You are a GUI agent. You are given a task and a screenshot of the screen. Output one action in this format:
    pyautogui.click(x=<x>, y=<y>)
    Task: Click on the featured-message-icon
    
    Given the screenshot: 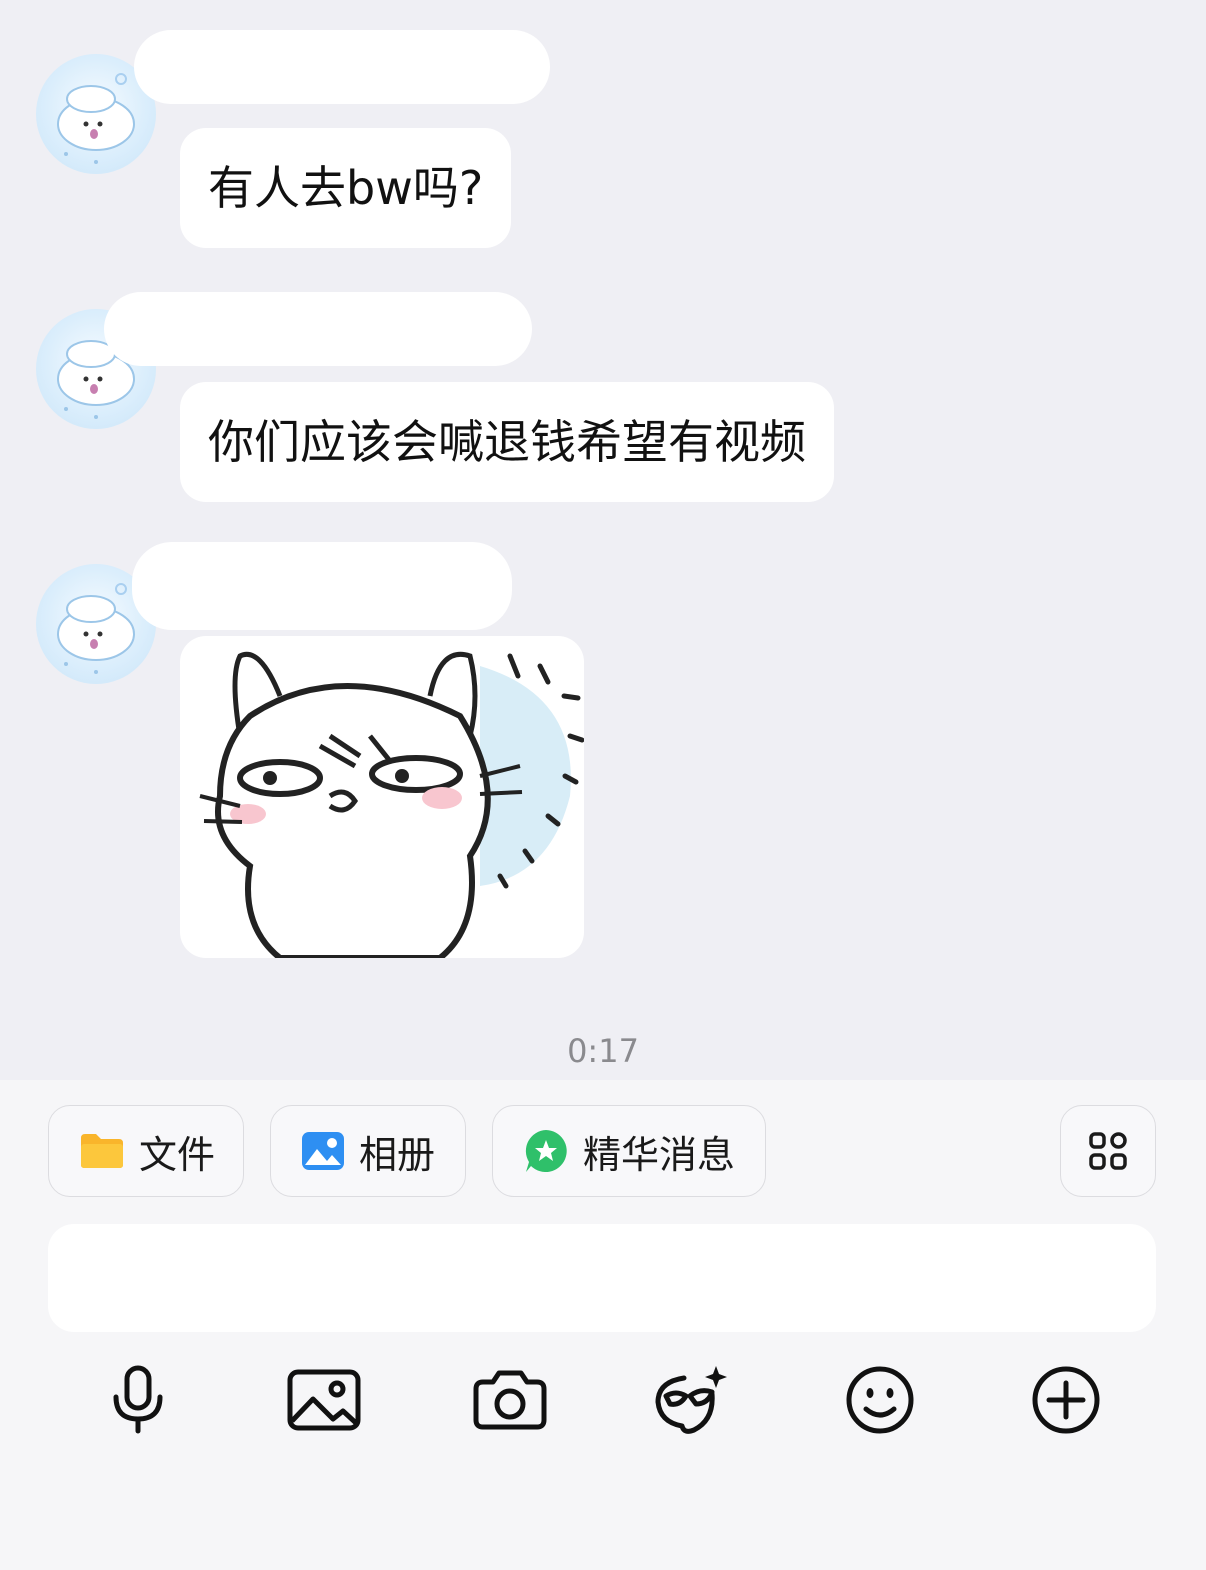 What is the action you would take?
    pyautogui.click(x=546, y=1151)
    